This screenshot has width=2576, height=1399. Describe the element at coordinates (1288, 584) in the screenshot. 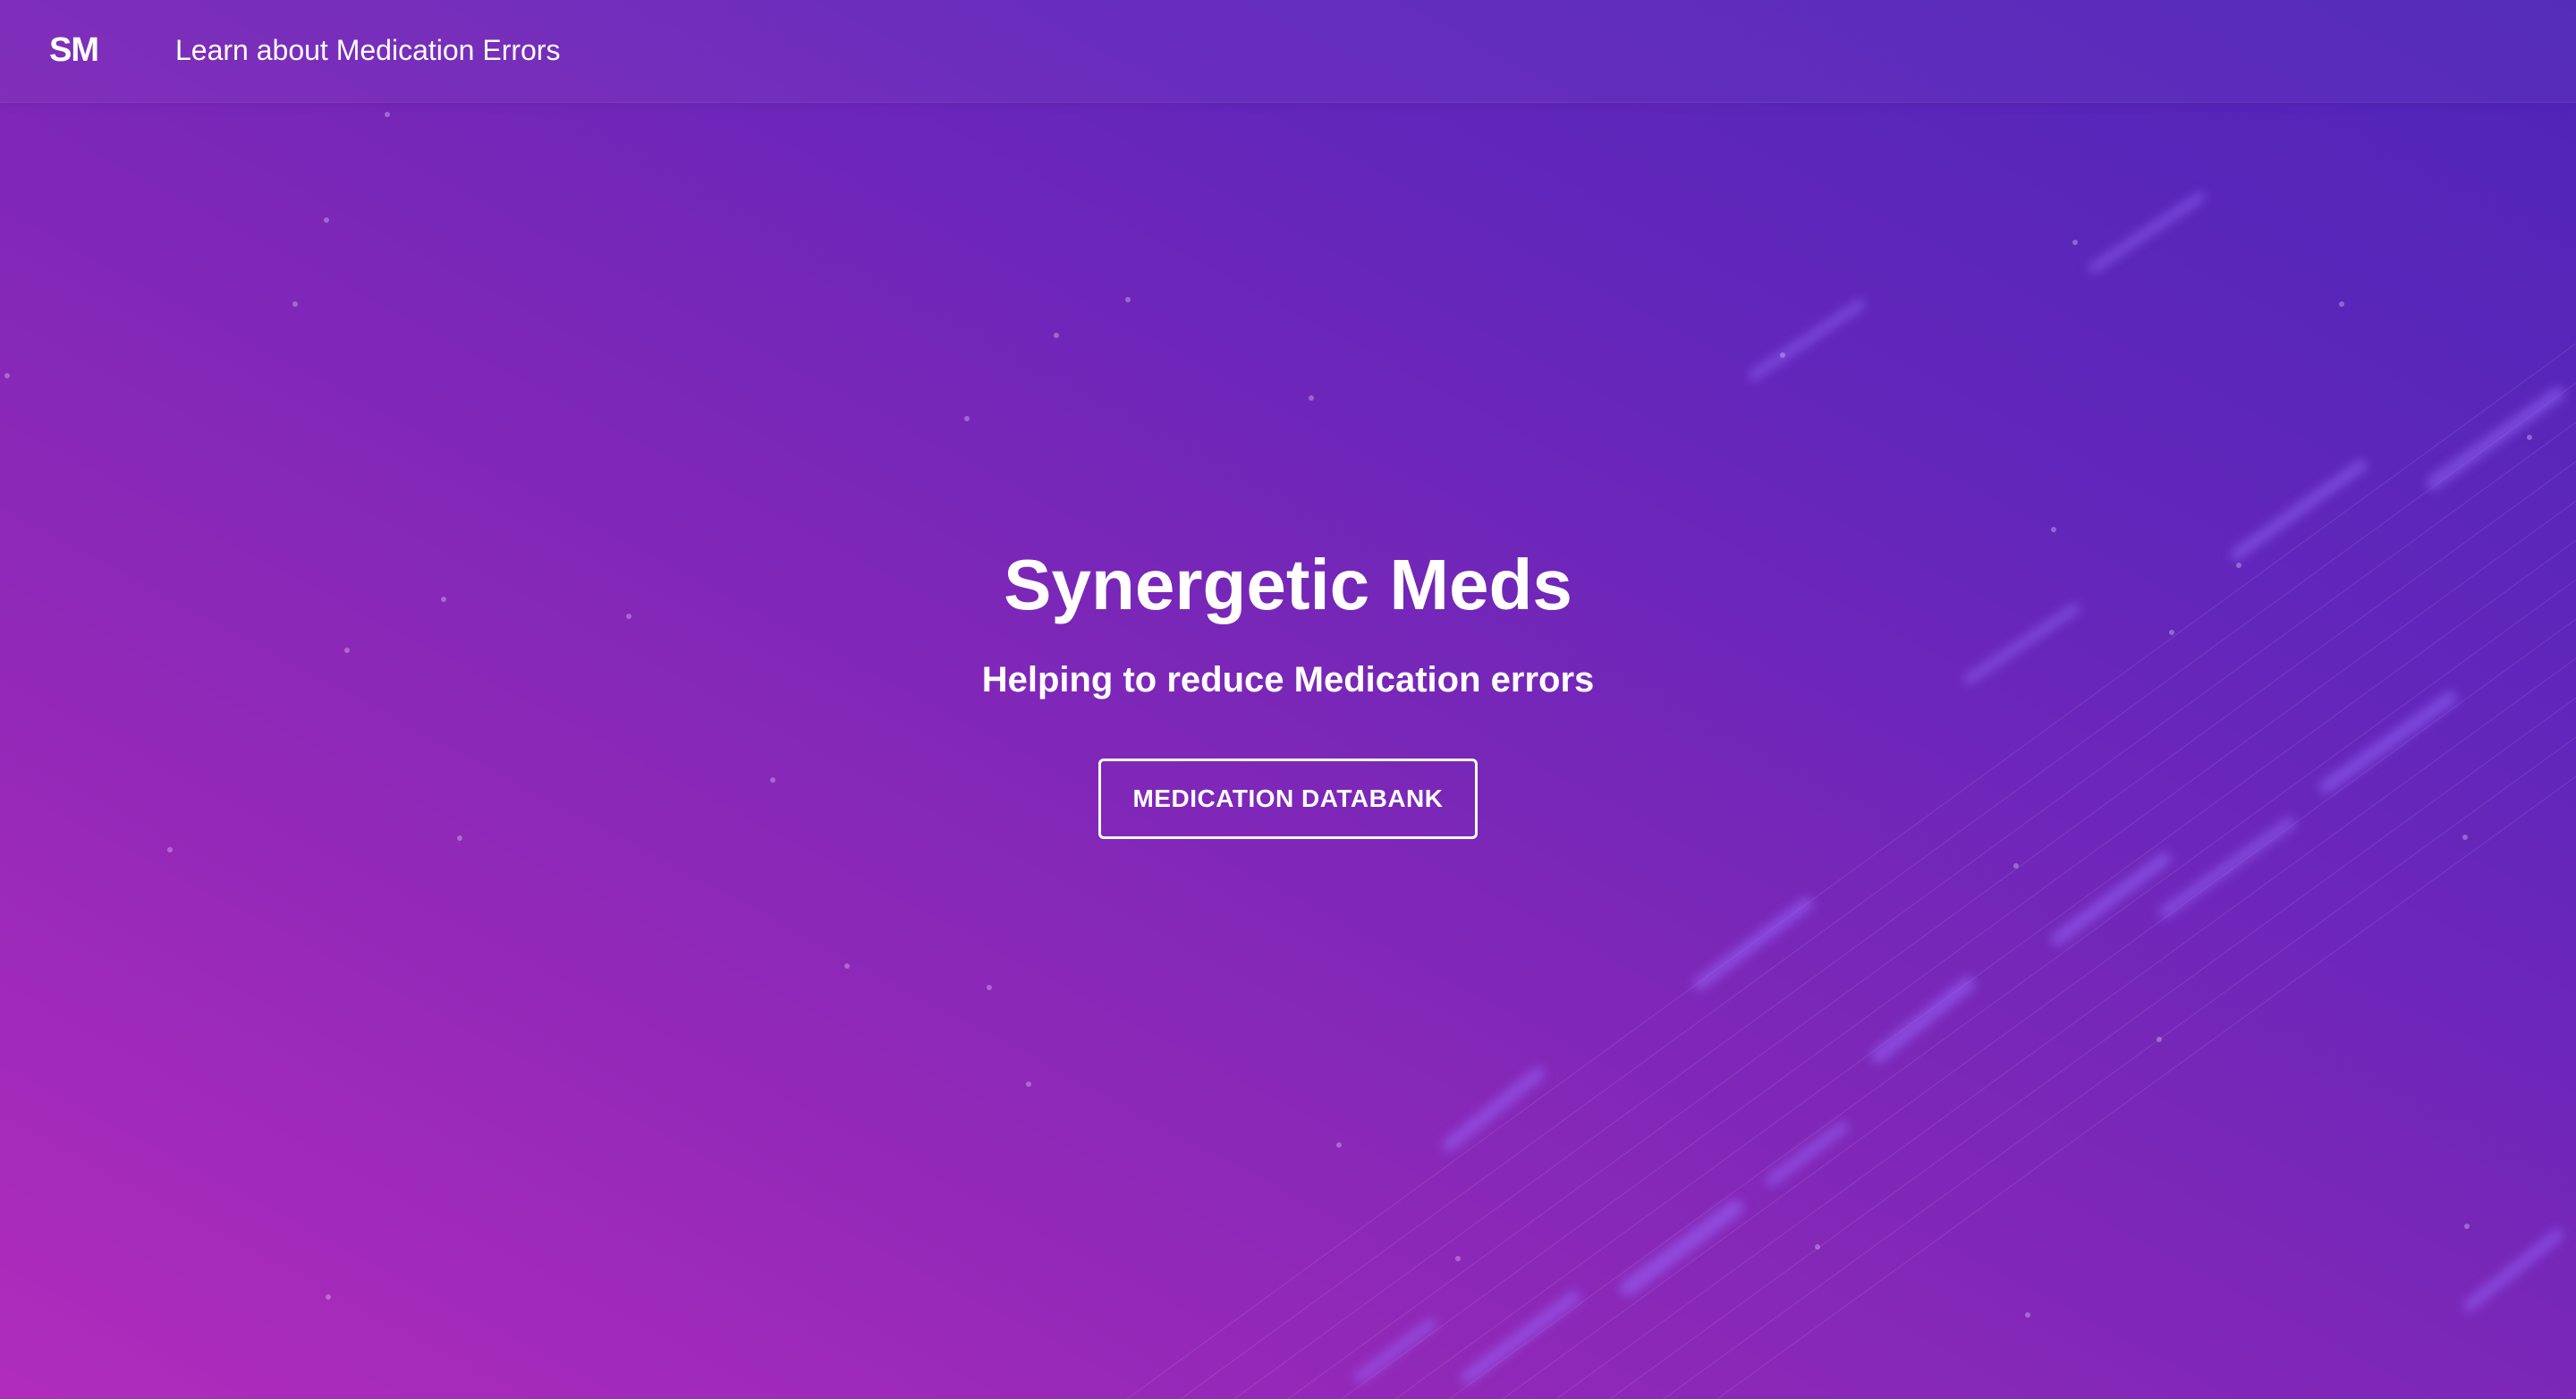

I see `hero-title: Synergetic Meds` at that location.